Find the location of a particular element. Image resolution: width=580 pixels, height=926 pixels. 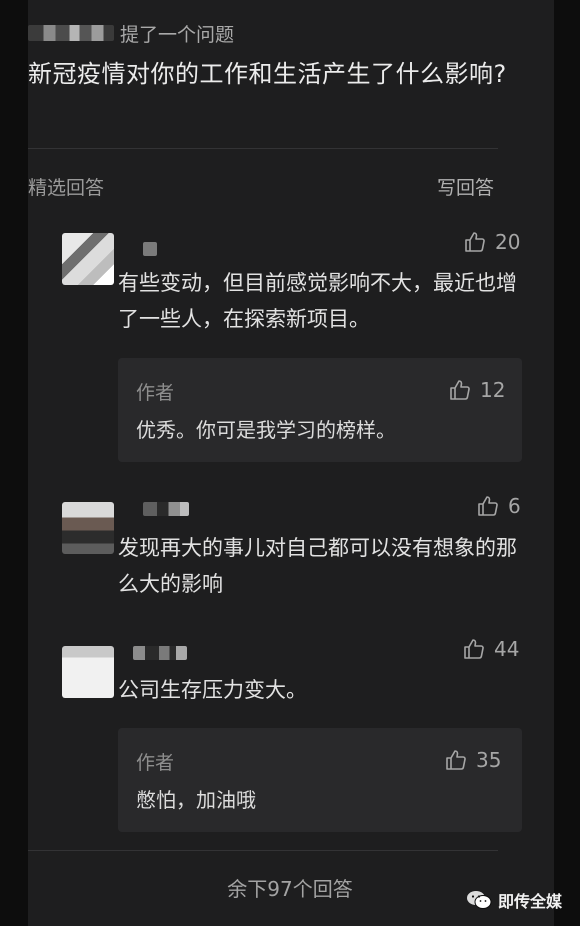

like-button: 20 is located at coordinates (491, 242).